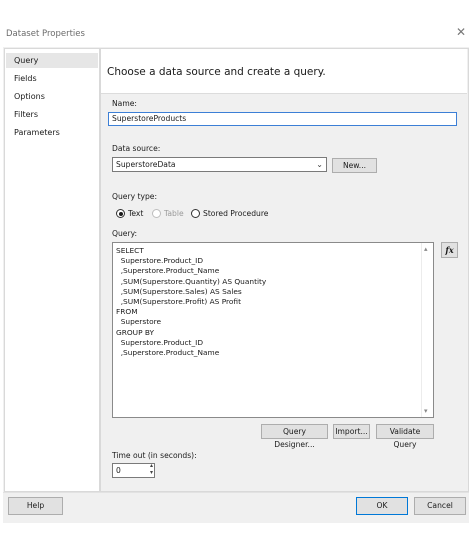  Describe the element at coordinates (52, 132) in the screenshot. I see `nav-item-parameters: Parameters` at that location.